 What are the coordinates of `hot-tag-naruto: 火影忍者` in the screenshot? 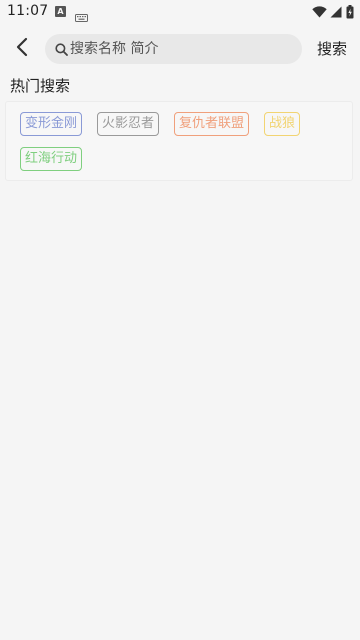 It's located at (128, 124).